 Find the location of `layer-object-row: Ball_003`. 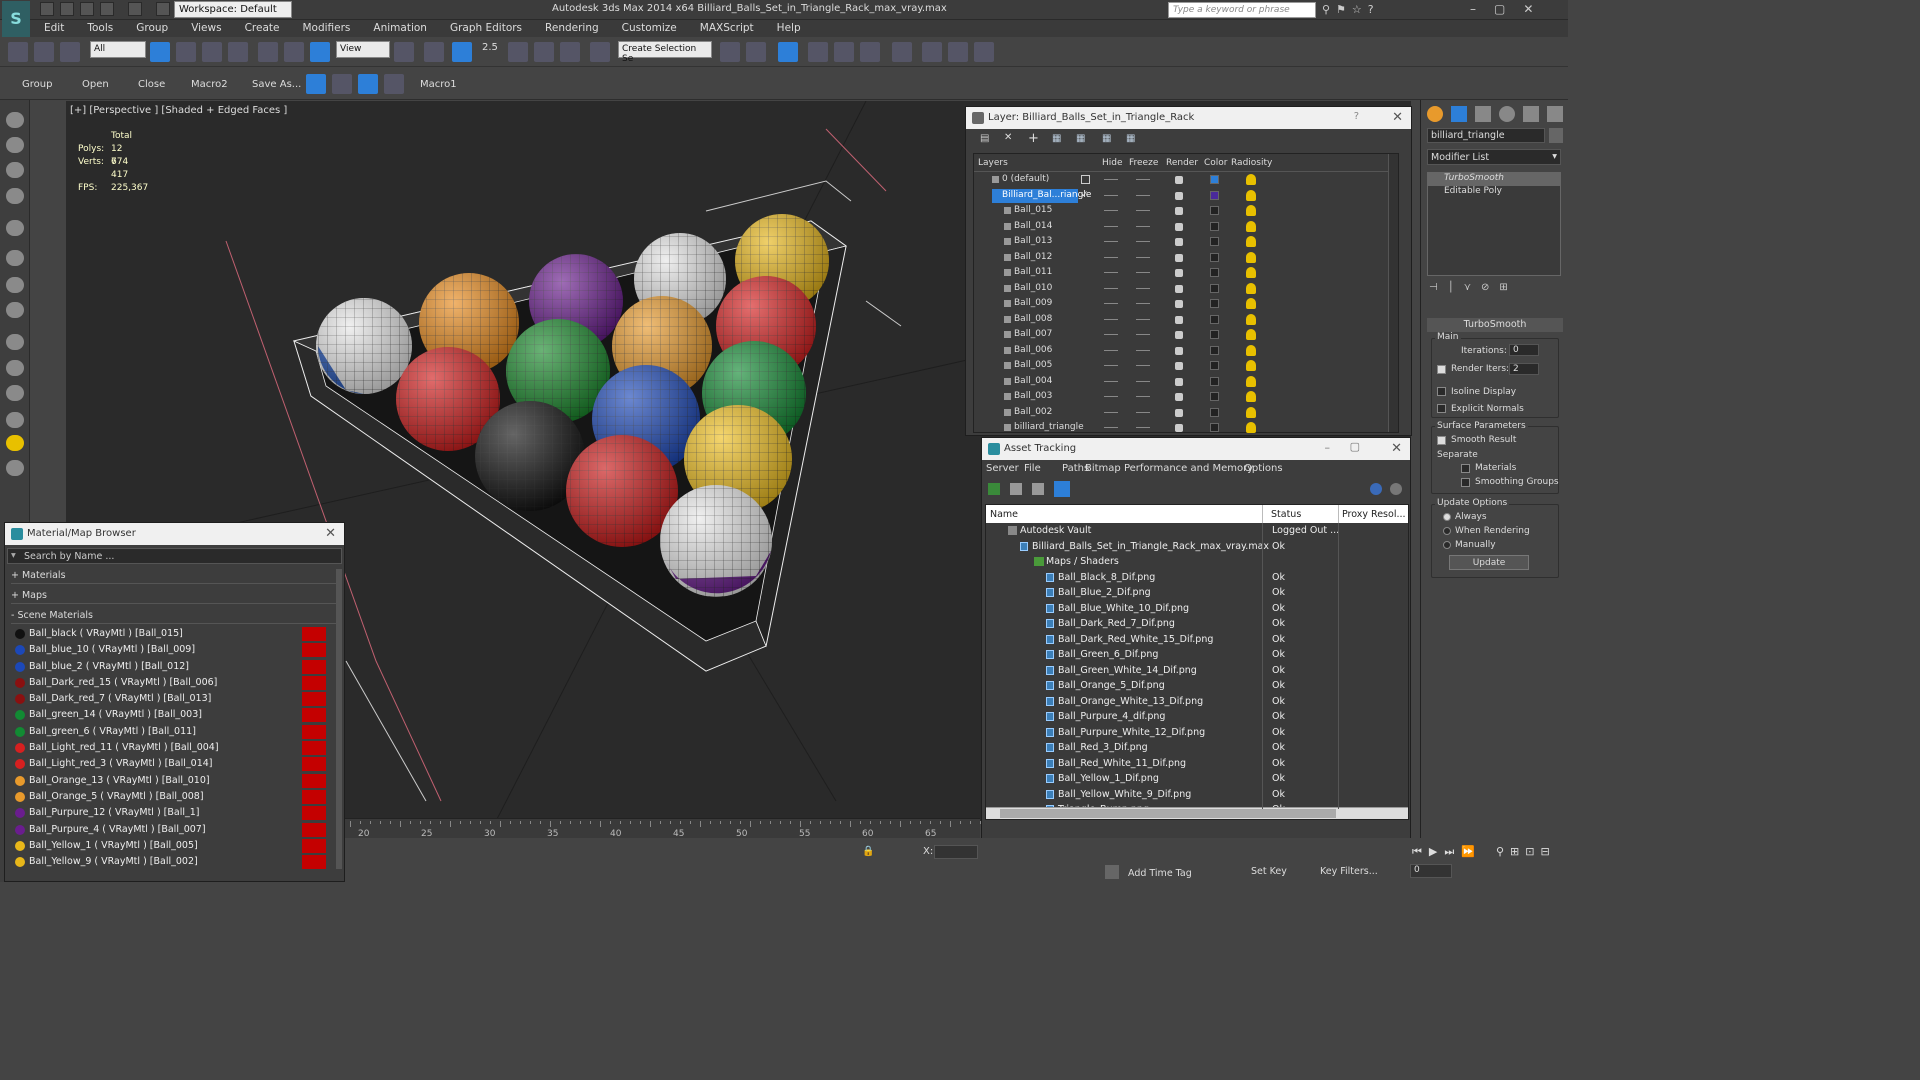

layer-object-row: Ball_003 is located at coordinates (1186, 397).